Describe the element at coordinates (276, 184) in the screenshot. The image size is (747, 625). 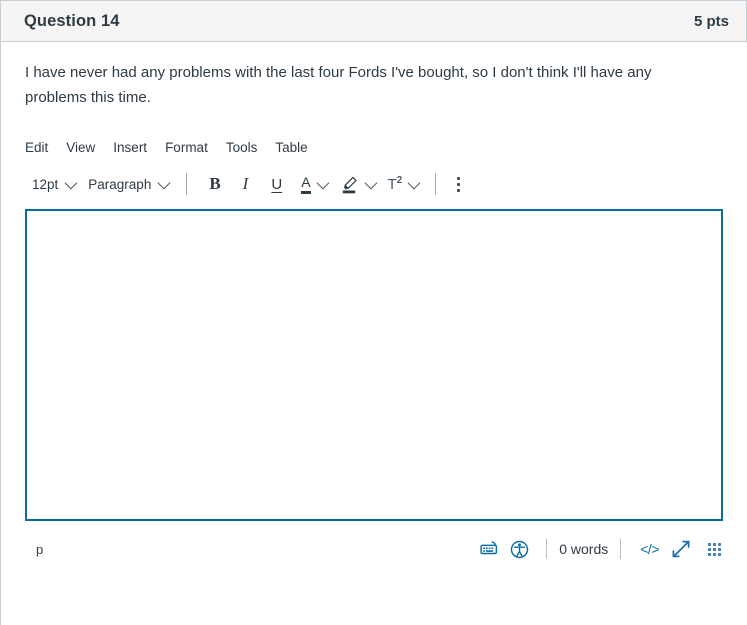
I see `underline-button: U` at that location.